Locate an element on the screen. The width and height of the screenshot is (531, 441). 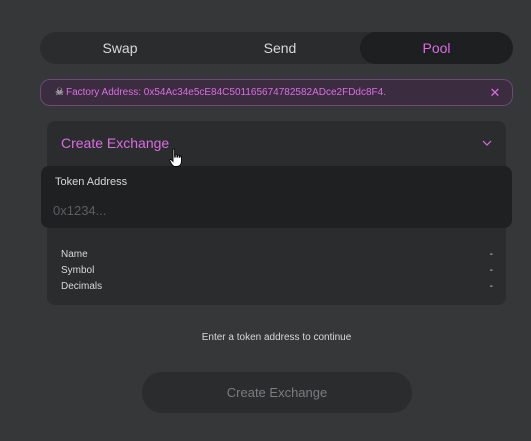
detail-label: Symbol is located at coordinates (78, 270).